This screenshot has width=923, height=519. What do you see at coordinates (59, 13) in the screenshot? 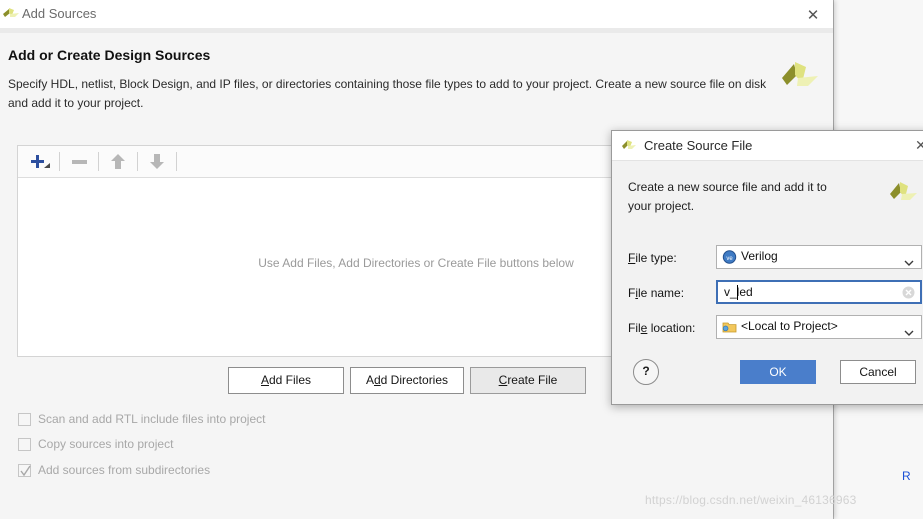
I see `add-sources-title: Add Sources` at bounding box center [59, 13].